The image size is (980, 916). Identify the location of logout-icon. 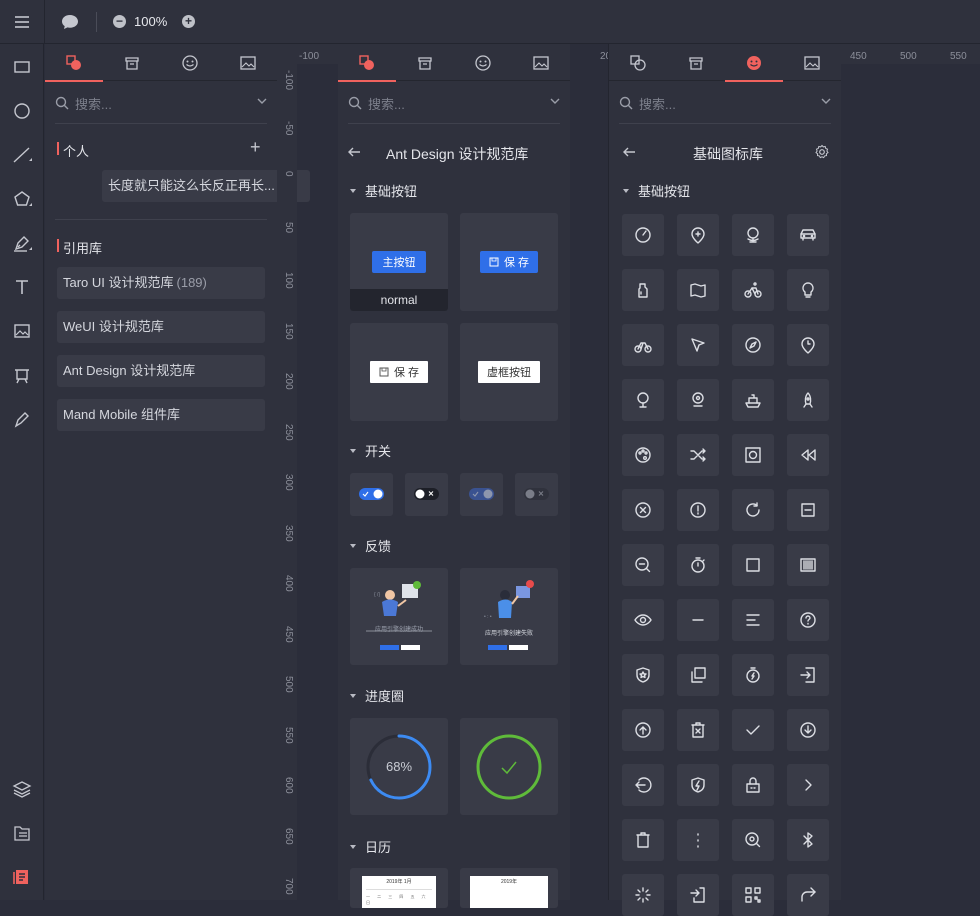
(643, 785).